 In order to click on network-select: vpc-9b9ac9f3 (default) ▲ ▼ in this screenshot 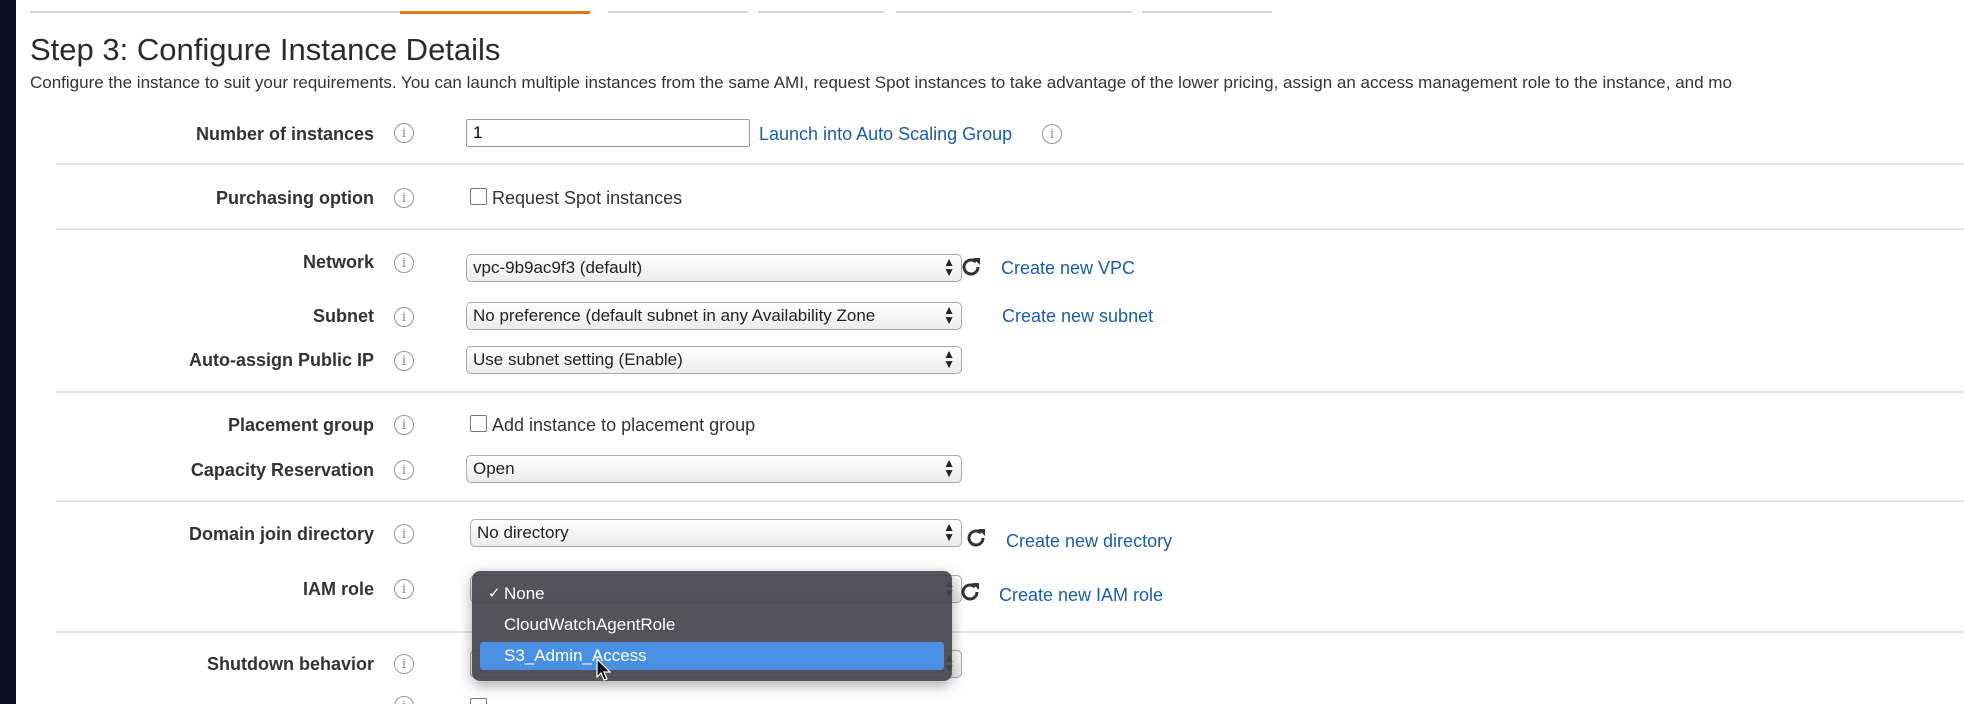, I will do `click(714, 268)`.